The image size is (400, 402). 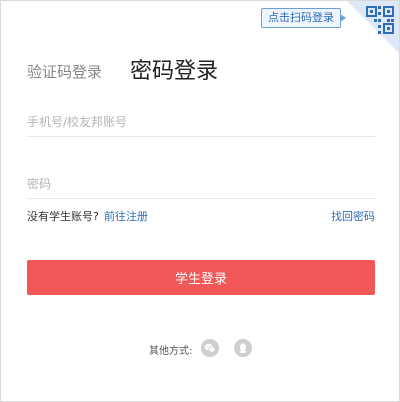 What do you see at coordinates (210, 348) in the screenshot?
I see `wechat-icon` at bounding box center [210, 348].